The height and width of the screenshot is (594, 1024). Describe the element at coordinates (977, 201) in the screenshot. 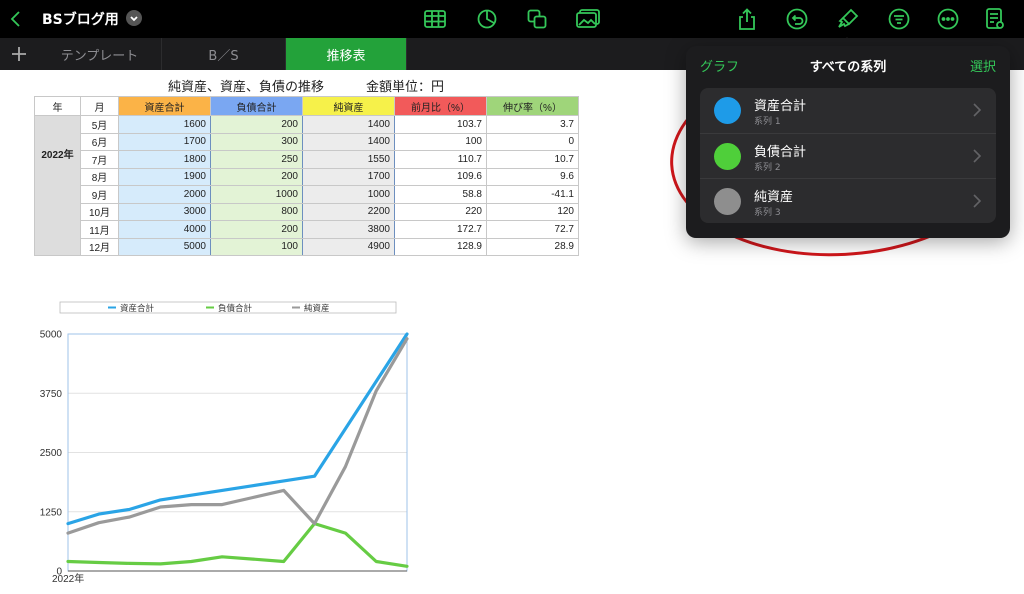

I see `chevron-right-icon` at that location.